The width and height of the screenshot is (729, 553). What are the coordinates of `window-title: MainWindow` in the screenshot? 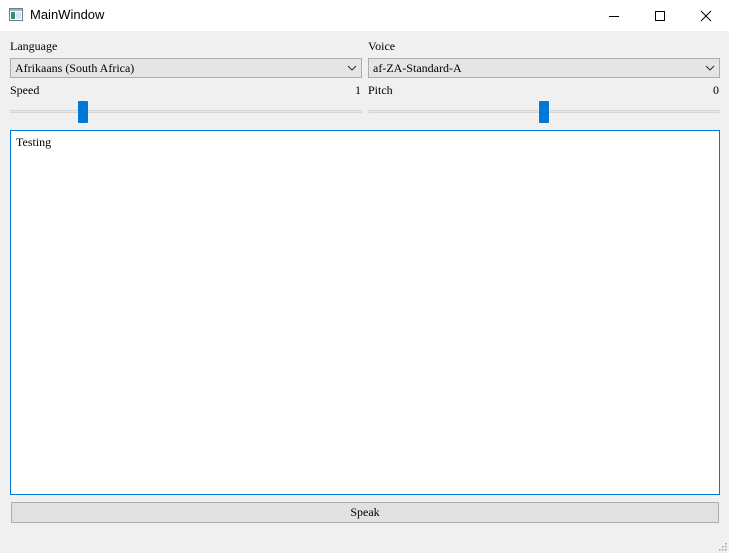 It's located at (67, 14).